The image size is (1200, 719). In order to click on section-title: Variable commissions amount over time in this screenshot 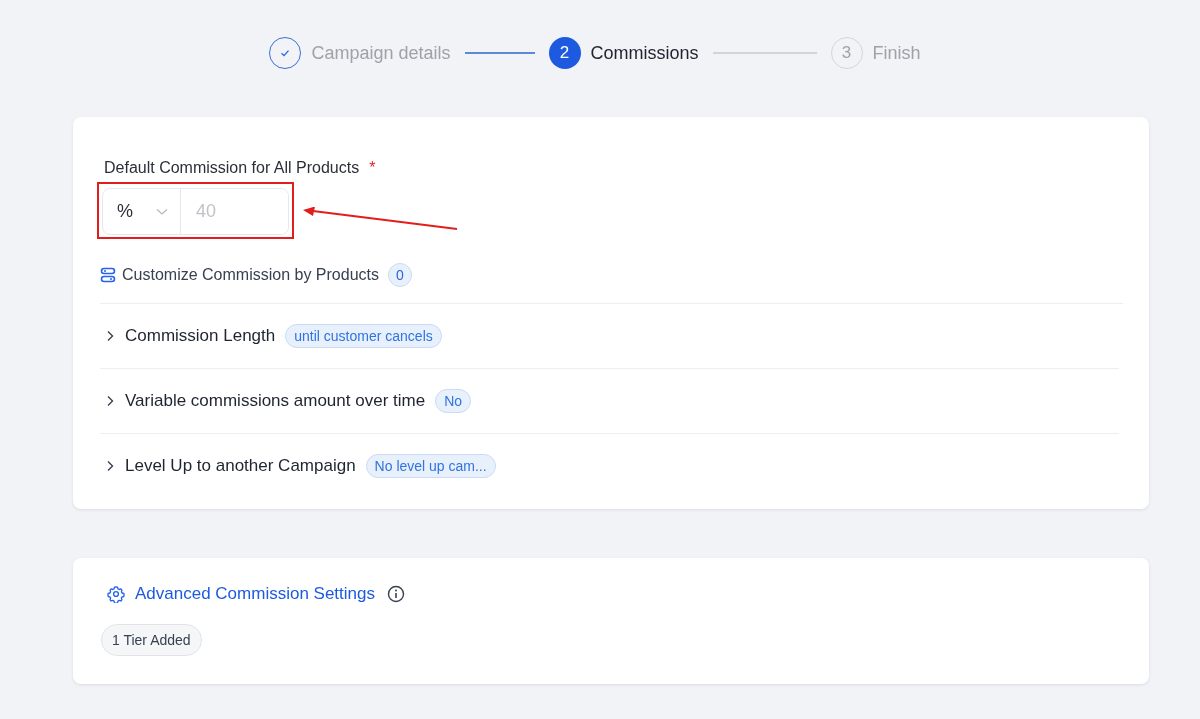, I will do `click(275, 401)`.